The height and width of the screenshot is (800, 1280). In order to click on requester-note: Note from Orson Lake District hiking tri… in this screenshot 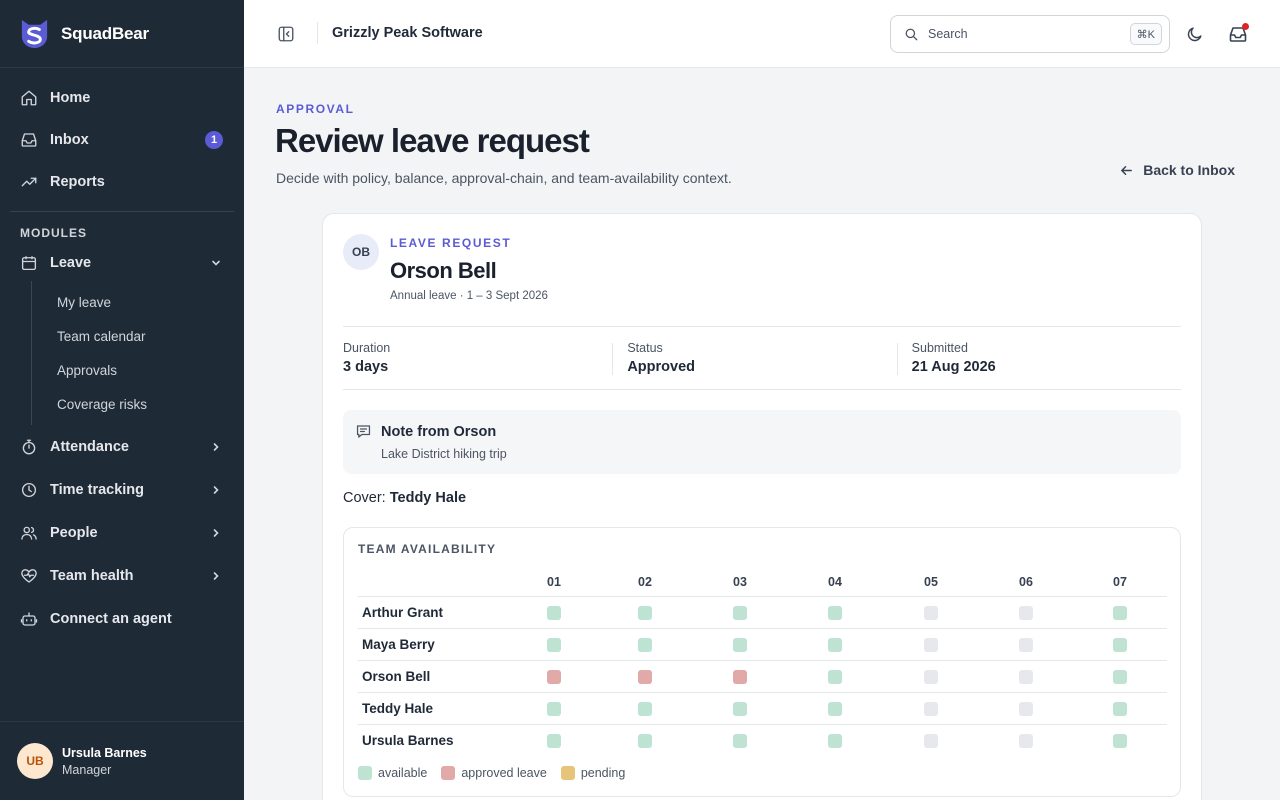, I will do `click(762, 442)`.